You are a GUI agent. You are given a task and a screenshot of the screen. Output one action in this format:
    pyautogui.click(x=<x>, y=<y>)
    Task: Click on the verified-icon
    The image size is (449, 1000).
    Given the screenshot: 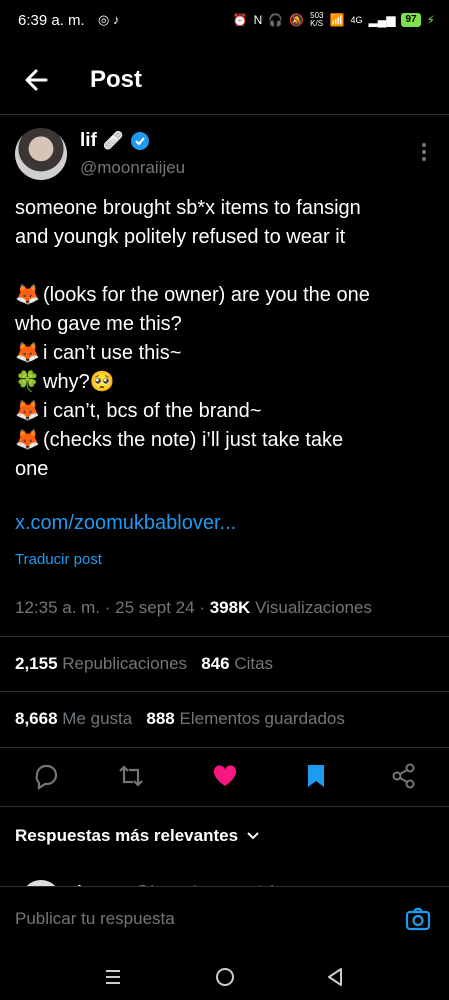 What is the action you would take?
    pyautogui.click(x=140, y=141)
    